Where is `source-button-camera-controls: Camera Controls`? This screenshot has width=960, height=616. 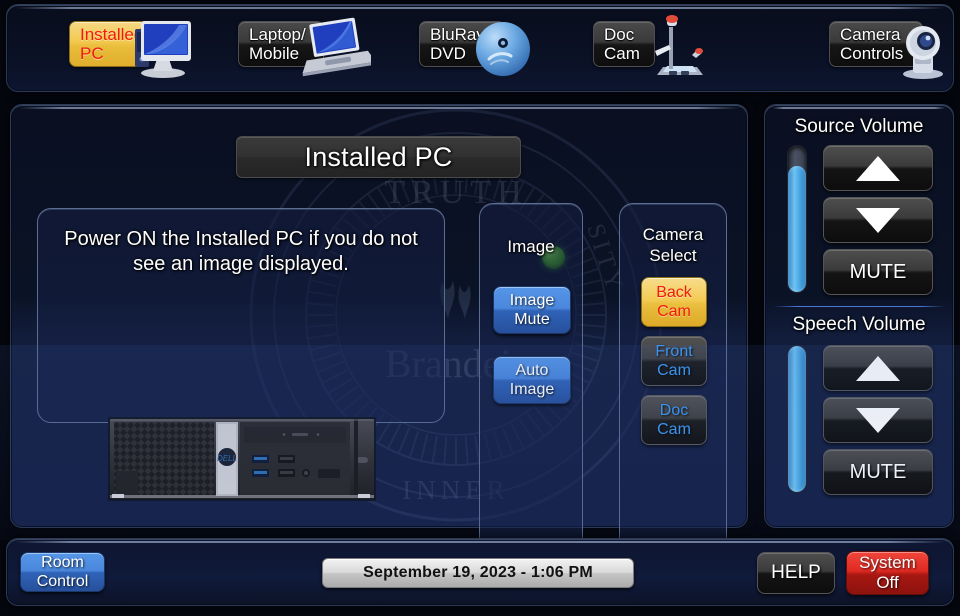
source-button-camera-controls: Camera Controls is located at coordinates (876, 44).